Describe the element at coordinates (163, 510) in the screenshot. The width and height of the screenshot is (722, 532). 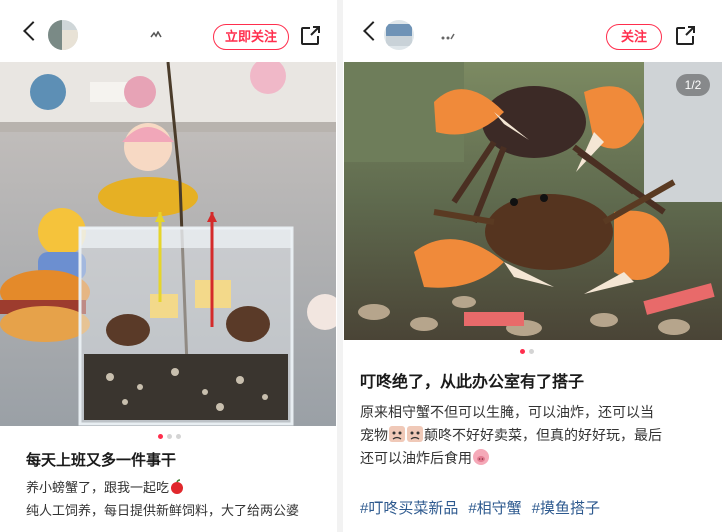
I see `post-body-line-2: 纯人工饲养，每日提供新鲜饲料，大了给两公婆` at that location.